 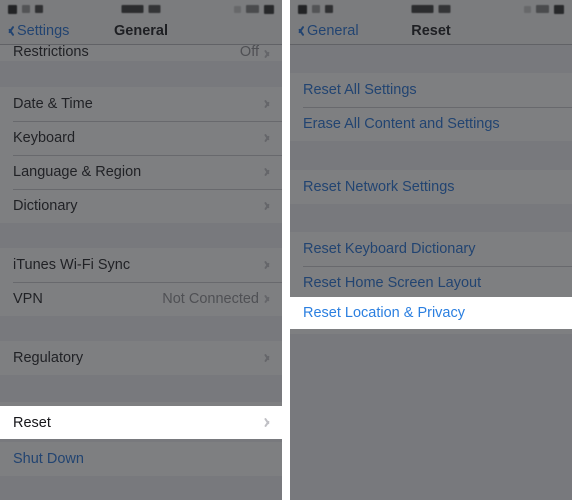 I want to click on row-regulatory: Regulatory, so click(x=141, y=358).